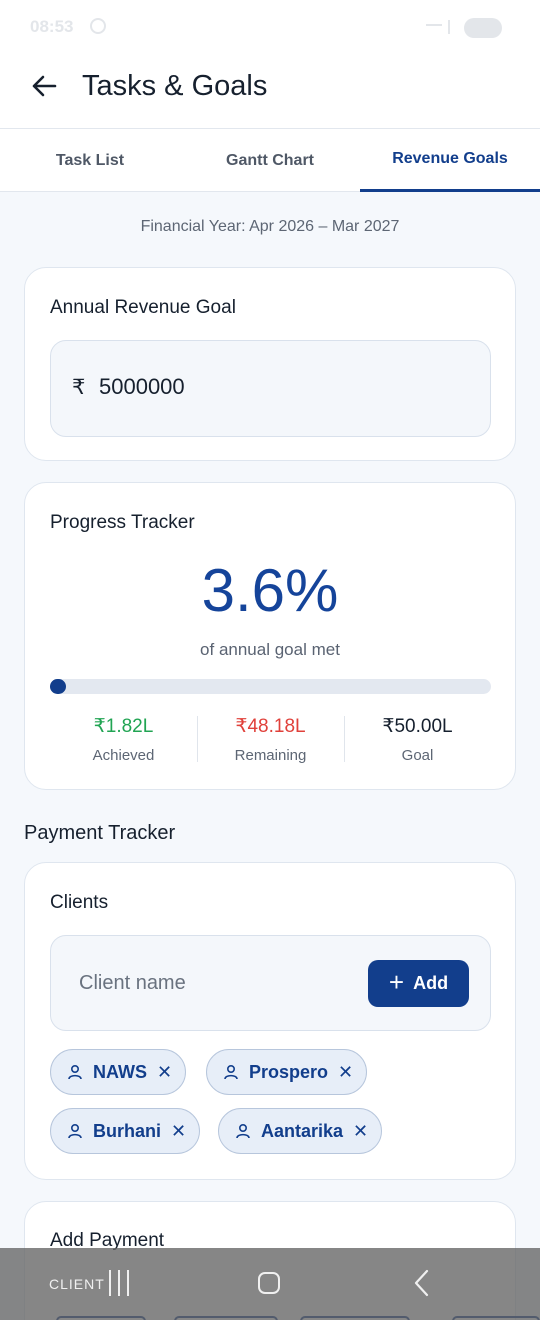 Image resolution: width=540 pixels, height=1320 pixels. What do you see at coordinates (98, 26) in the screenshot?
I see `alarm-icon` at bounding box center [98, 26].